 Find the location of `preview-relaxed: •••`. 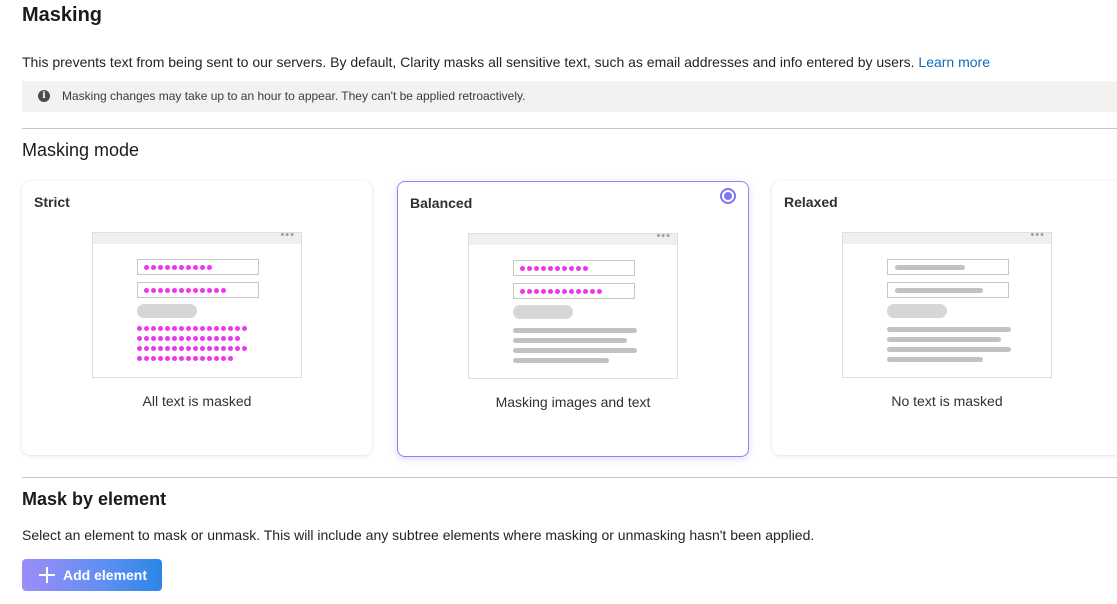

preview-relaxed: ••• is located at coordinates (947, 303).